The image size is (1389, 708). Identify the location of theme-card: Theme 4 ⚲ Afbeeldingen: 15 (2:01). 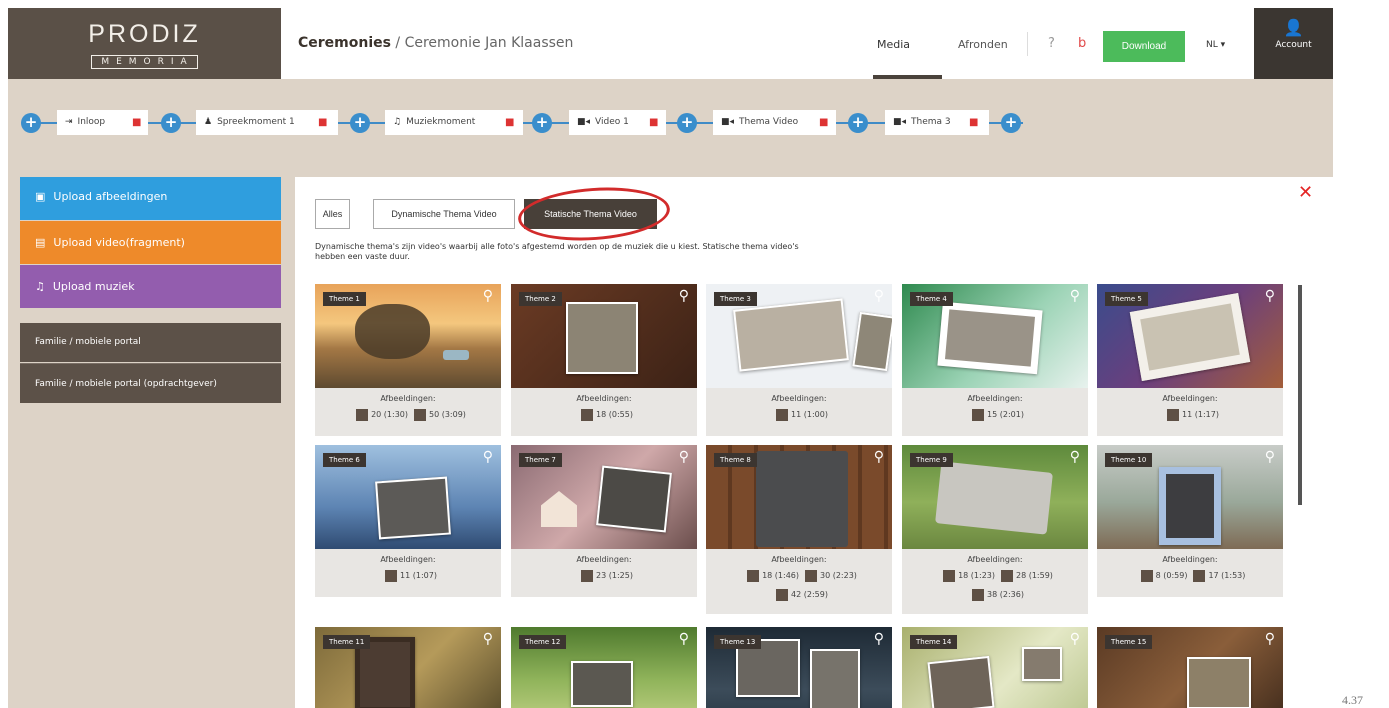
(995, 360).